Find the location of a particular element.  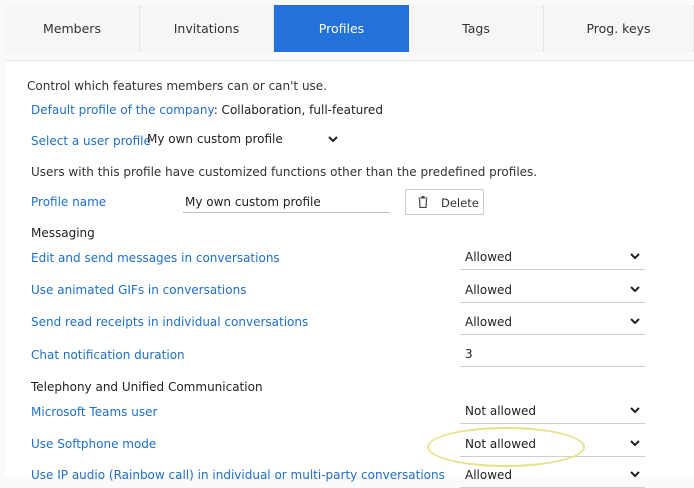

default-profile-link: Default profile of the company is located at coordinates (122, 110).